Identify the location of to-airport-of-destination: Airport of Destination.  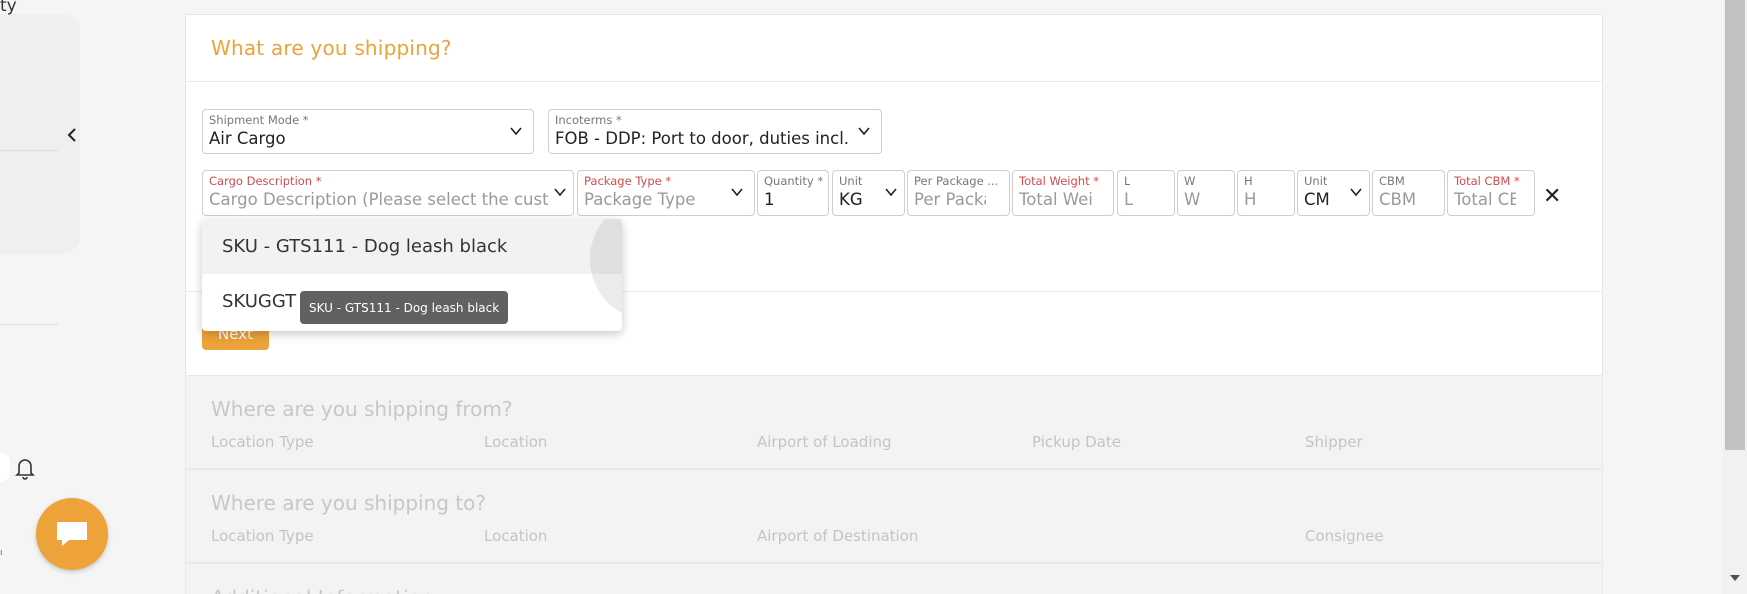
(838, 536).